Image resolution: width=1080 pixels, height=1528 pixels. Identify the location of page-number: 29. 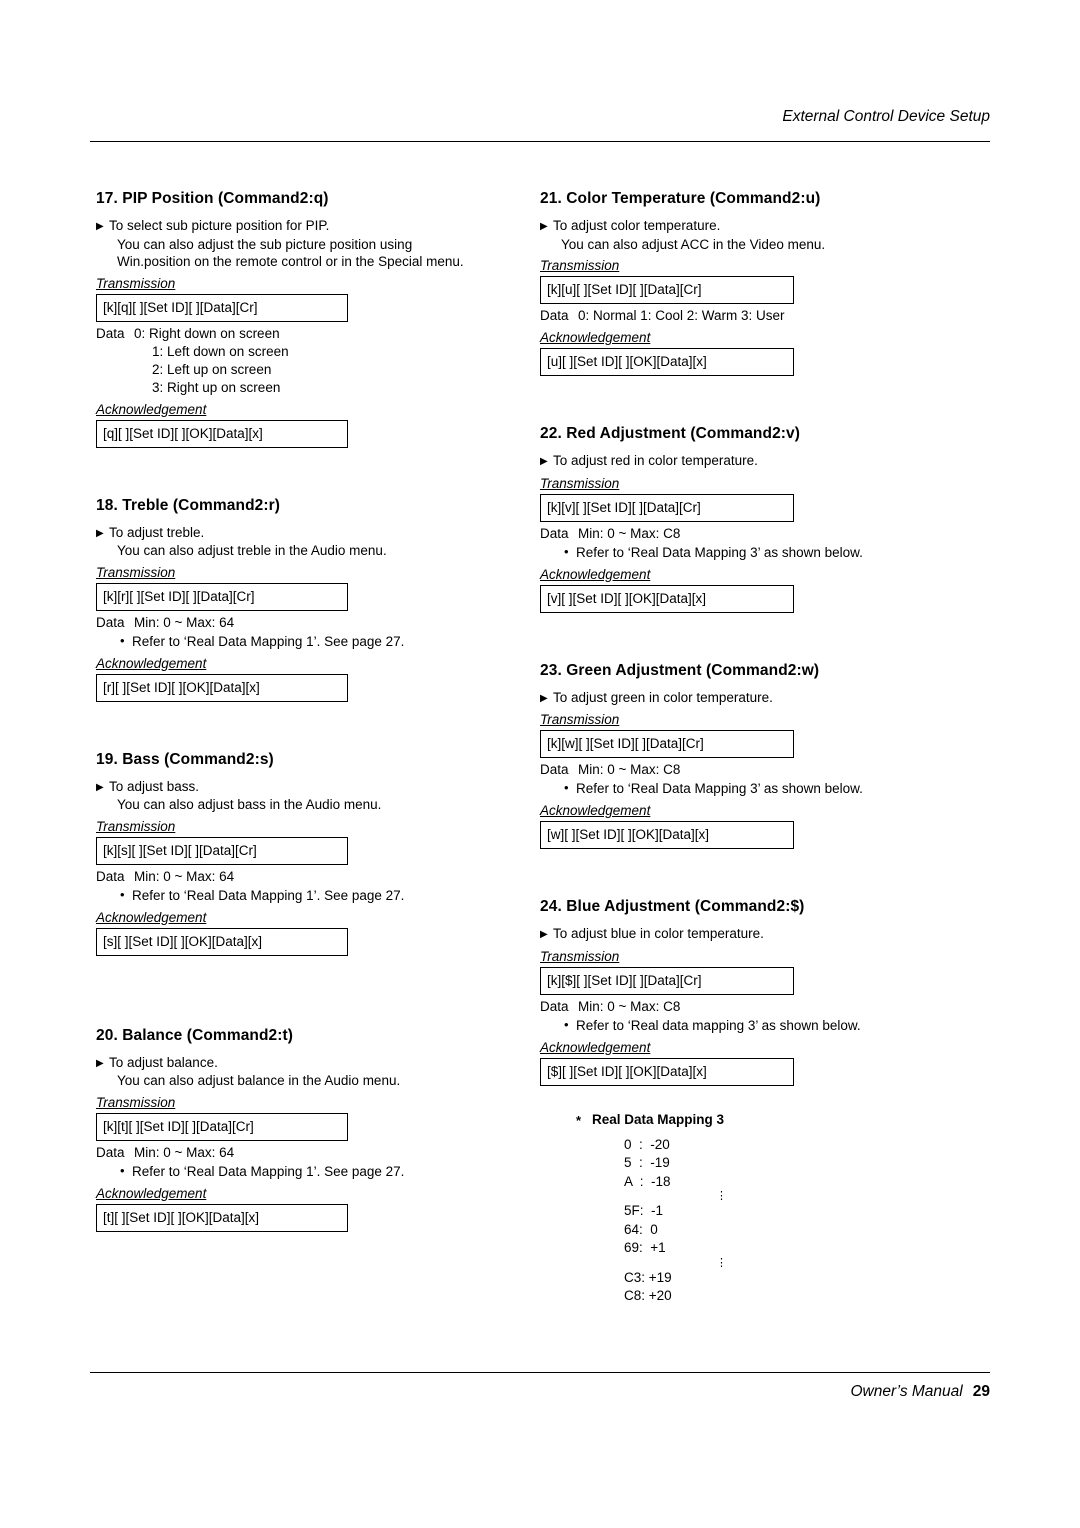
(981, 1391).